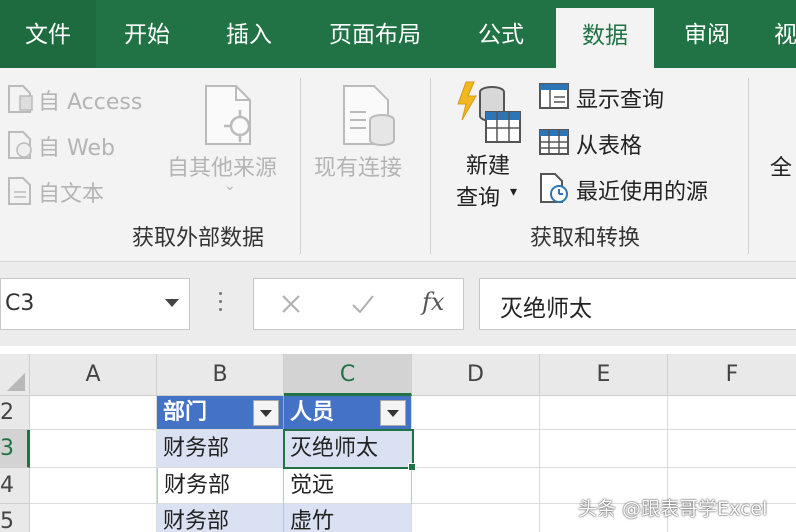 The image size is (796, 532). I want to click on row-header-5: 5, so click(15, 518).